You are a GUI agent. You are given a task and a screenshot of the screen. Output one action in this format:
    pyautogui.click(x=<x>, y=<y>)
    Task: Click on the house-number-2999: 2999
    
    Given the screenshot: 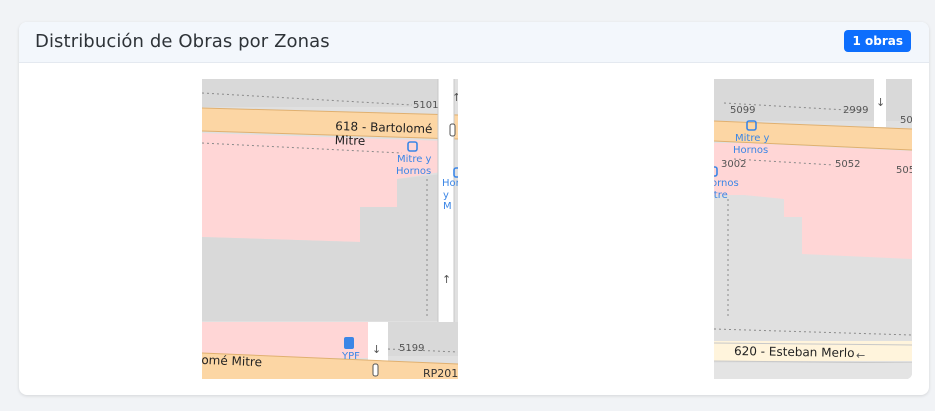 What is the action you would take?
    pyautogui.click(x=856, y=110)
    